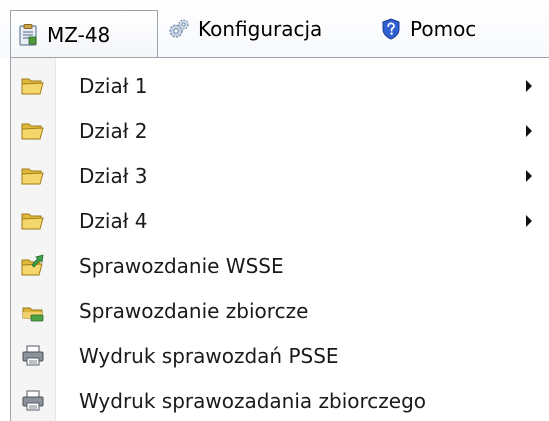  I want to click on folder-add-icon, so click(33, 314).